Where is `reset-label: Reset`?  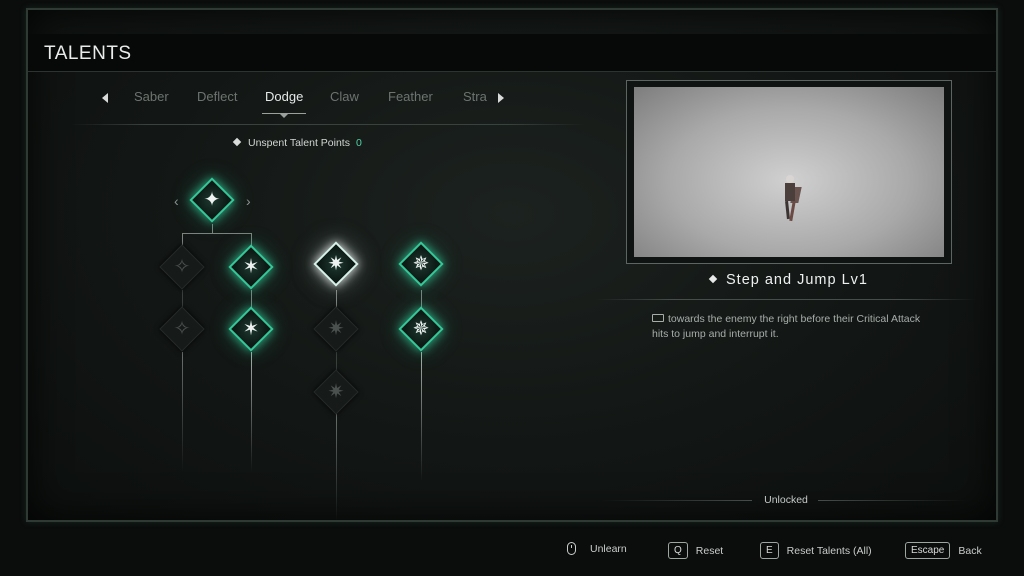 reset-label: Reset is located at coordinates (709, 550).